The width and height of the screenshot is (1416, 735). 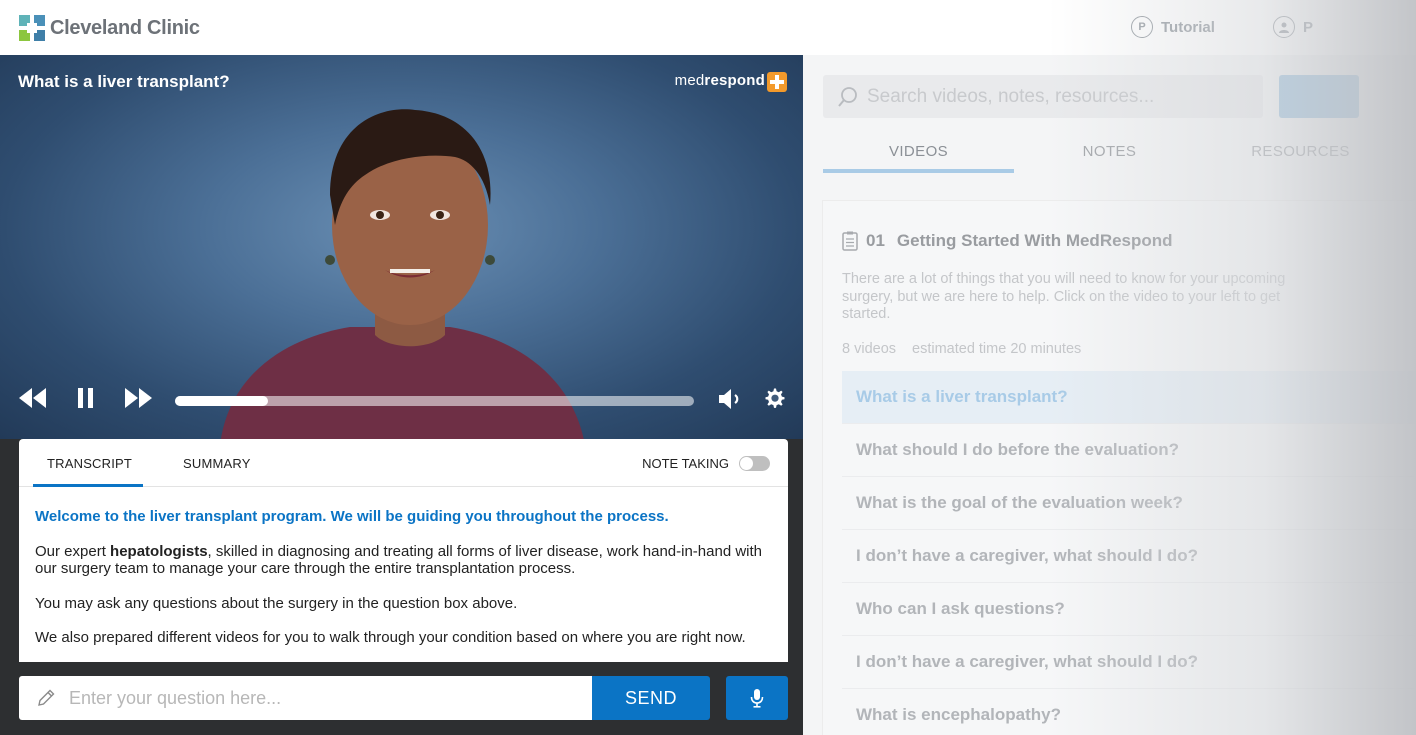 I want to click on module-estimated-time: estimated time 20 minutes, so click(x=997, y=349).